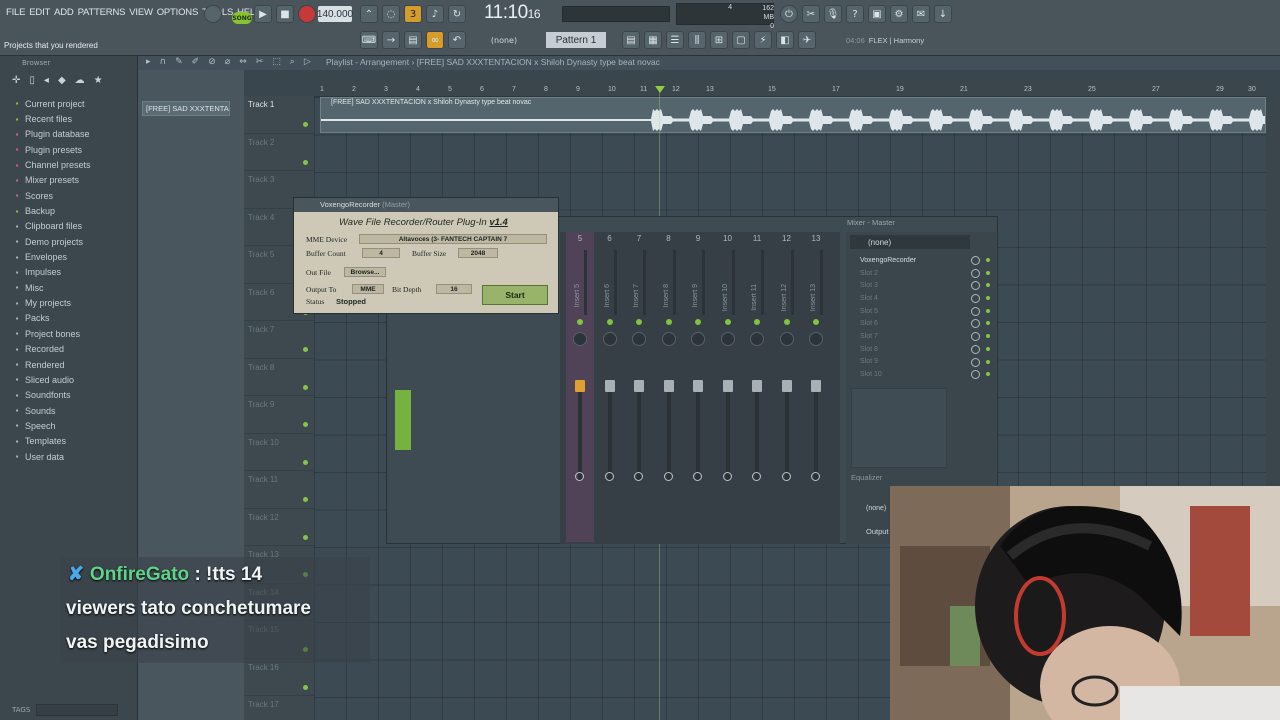 The image size is (1280, 720). I want to click on pl-zoom-icon: ⌕, so click(292, 62).